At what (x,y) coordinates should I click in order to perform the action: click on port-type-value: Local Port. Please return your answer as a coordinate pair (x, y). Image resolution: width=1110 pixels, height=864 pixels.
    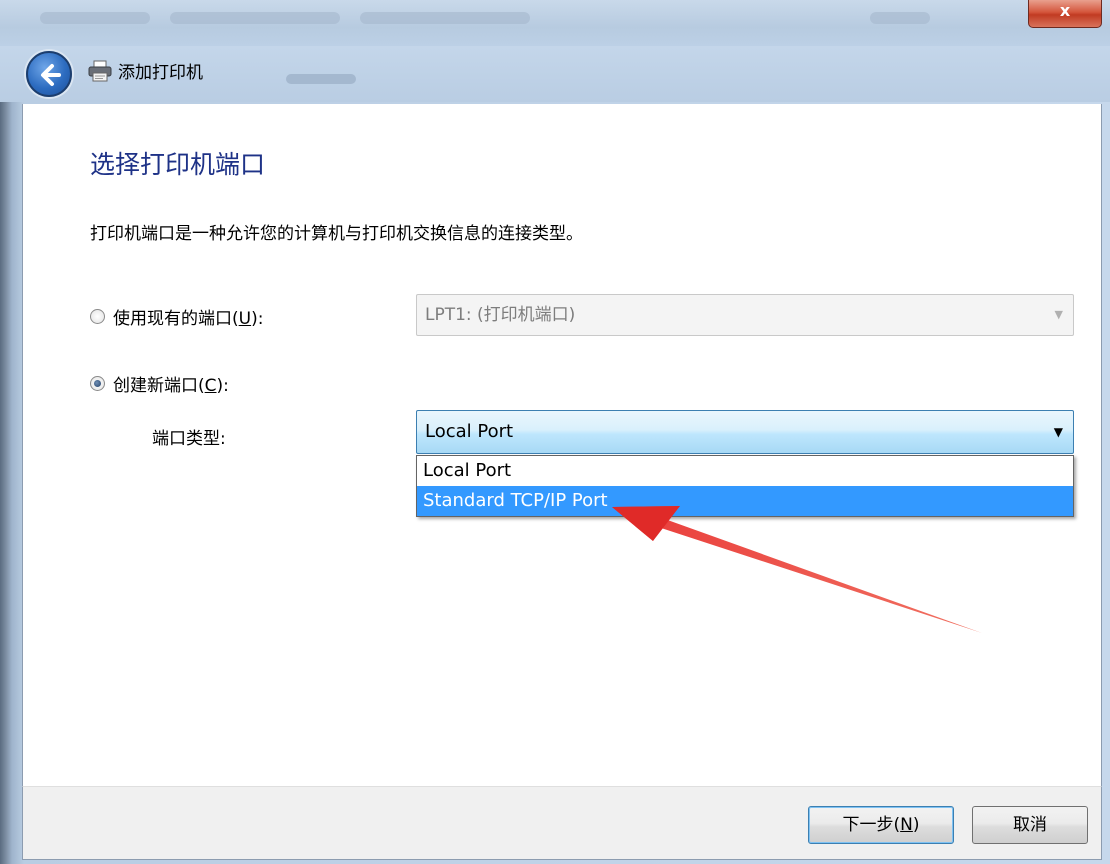
    Looking at the image, I should click on (469, 431).